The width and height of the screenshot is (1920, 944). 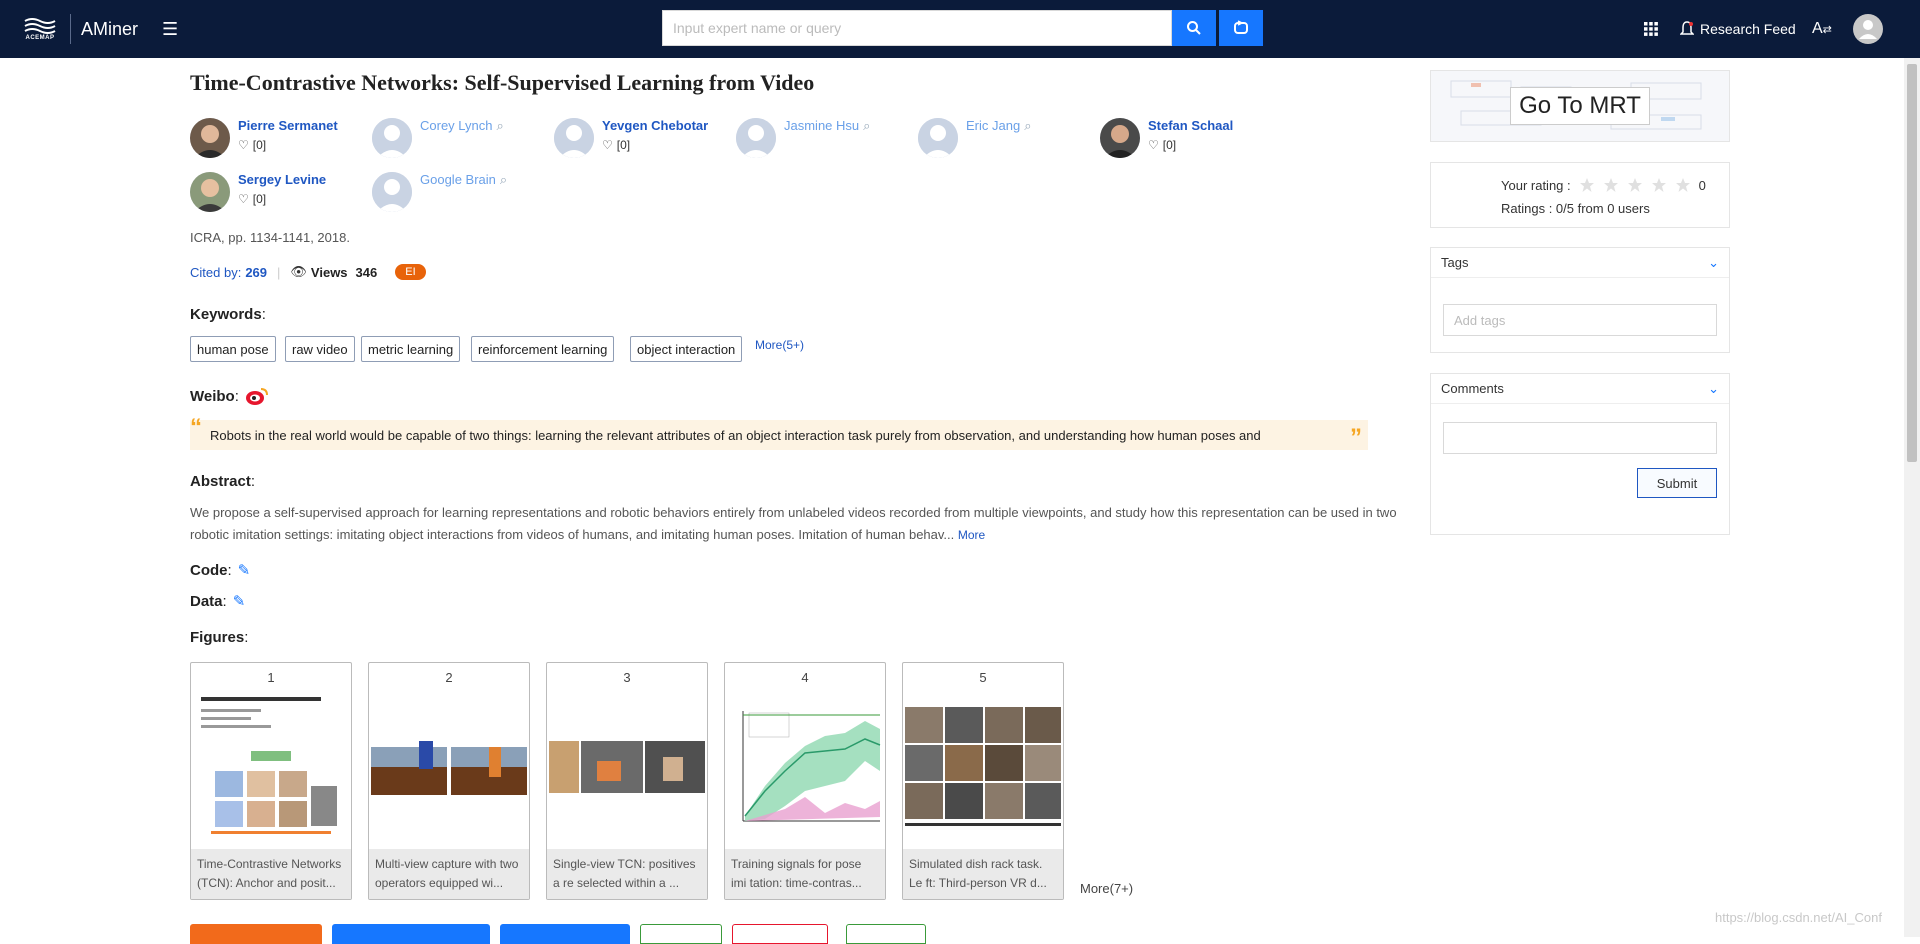 I want to click on submit-comment-button: Submit, so click(x=1677, y=483).